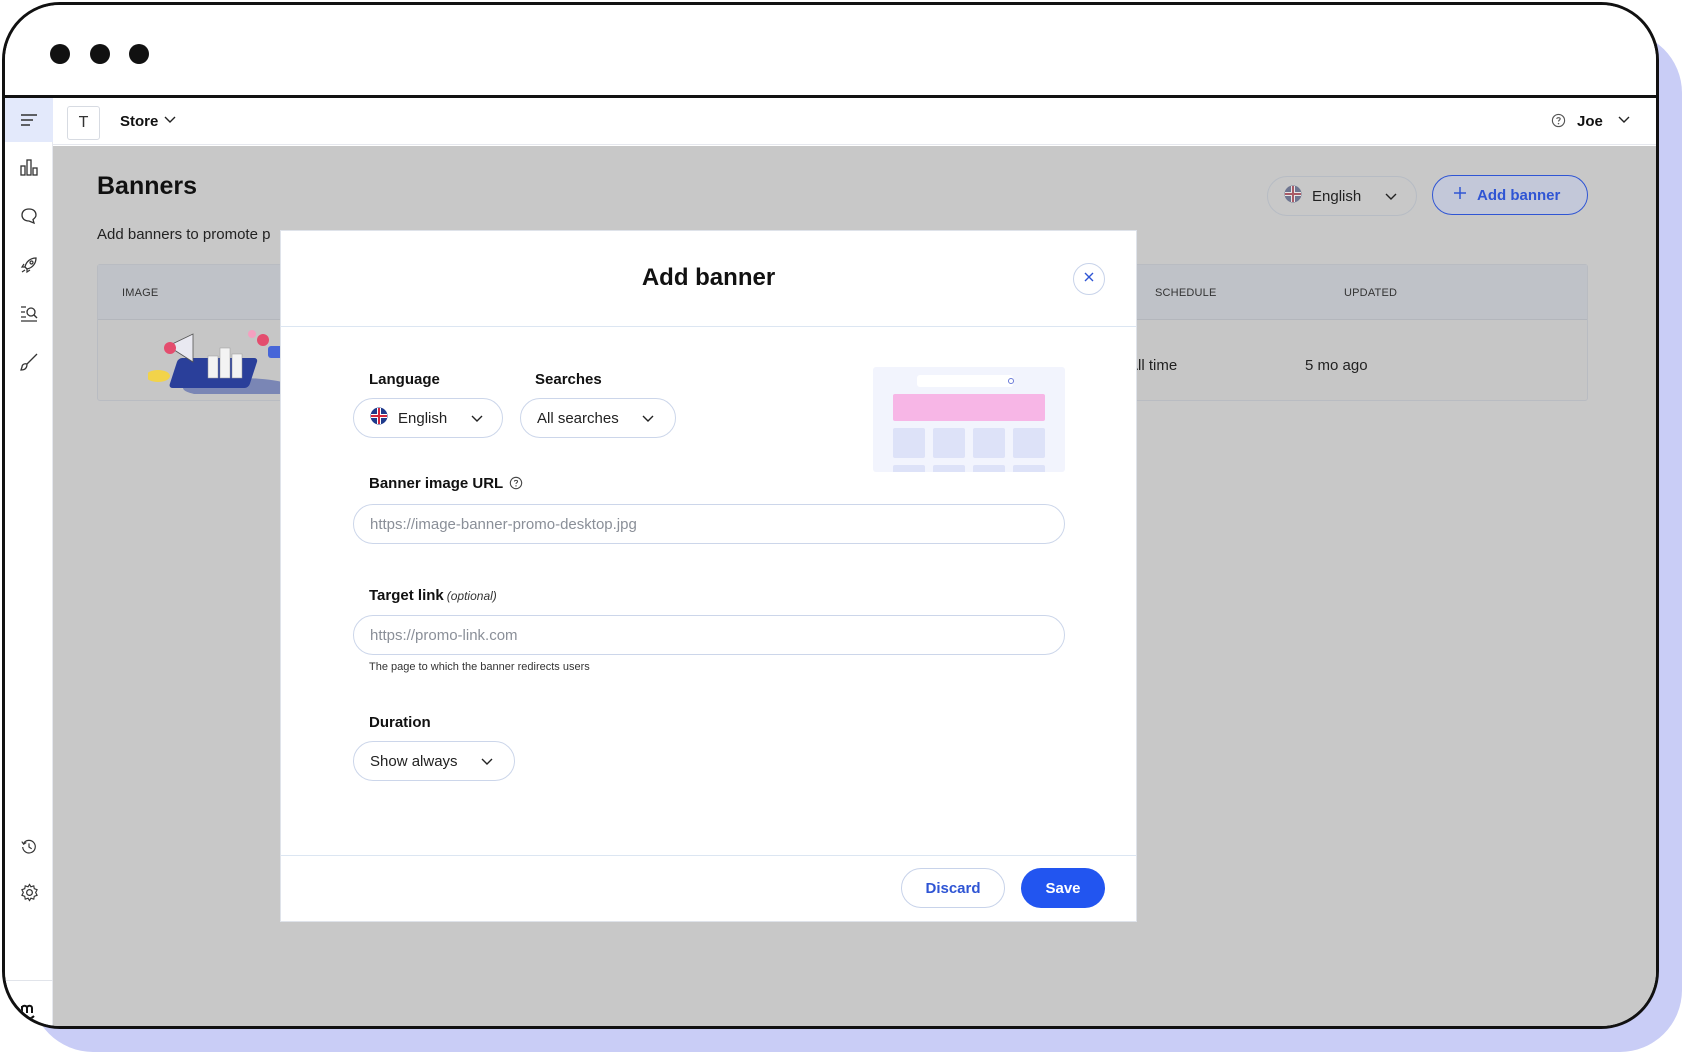 The height and width of the screenshot is (1052, 1682). Describe the element at coordinates (29, 892) in the screenshot. I see `gear-icon` at that location.